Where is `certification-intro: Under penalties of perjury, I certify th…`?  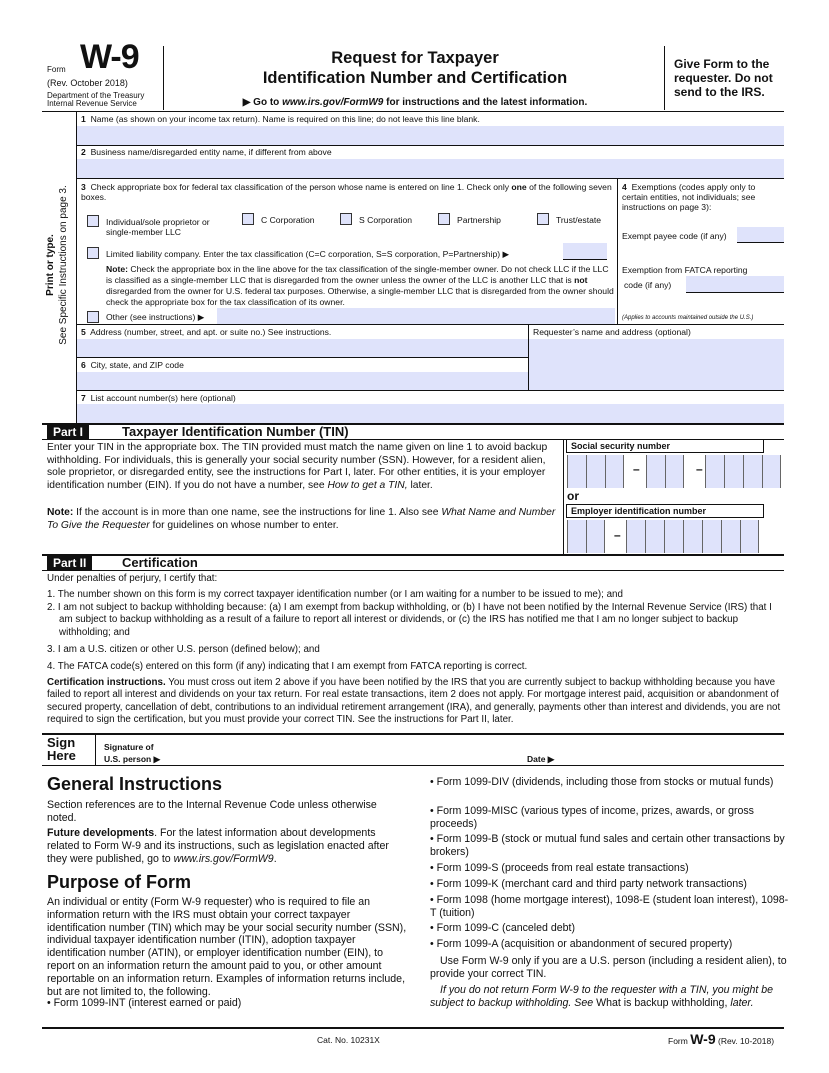 certification-intro: Under penalties of perjury, I certify th… is located at coordinates (132, 578).